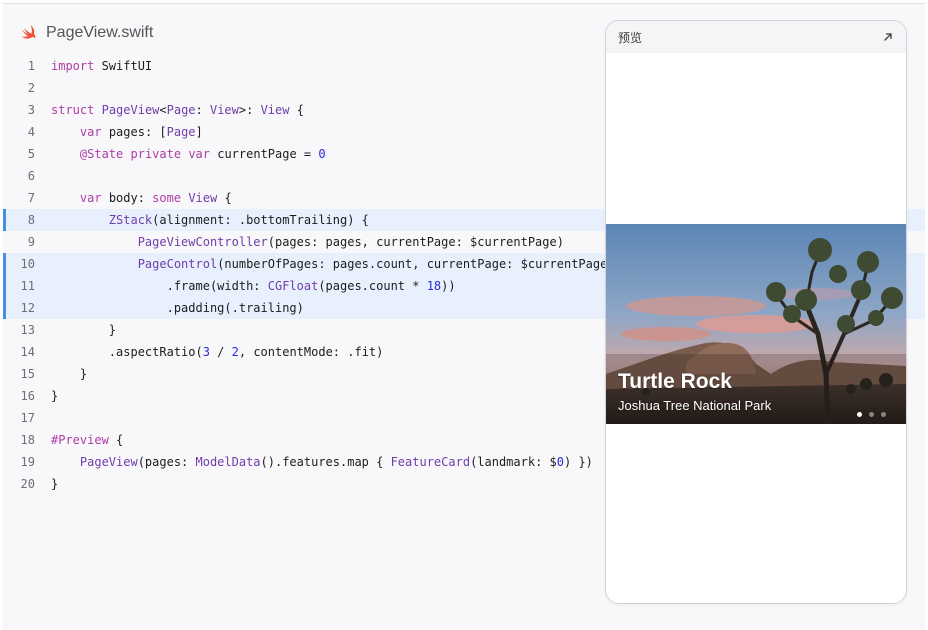 The height and width of the screenshot is (630, 928). Describe the element at coordinates (27, 264) in the screenshot. I see `line-number: 10` at that location.